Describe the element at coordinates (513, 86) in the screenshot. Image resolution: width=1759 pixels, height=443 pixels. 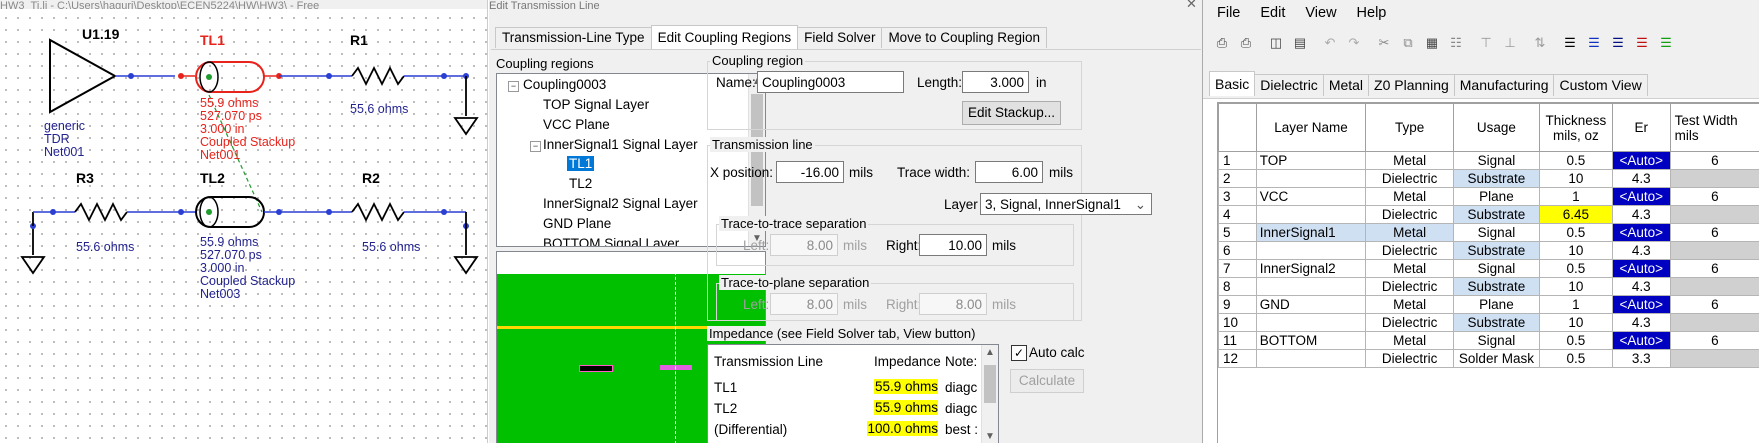
I see `collapse-icon: −` at that location.